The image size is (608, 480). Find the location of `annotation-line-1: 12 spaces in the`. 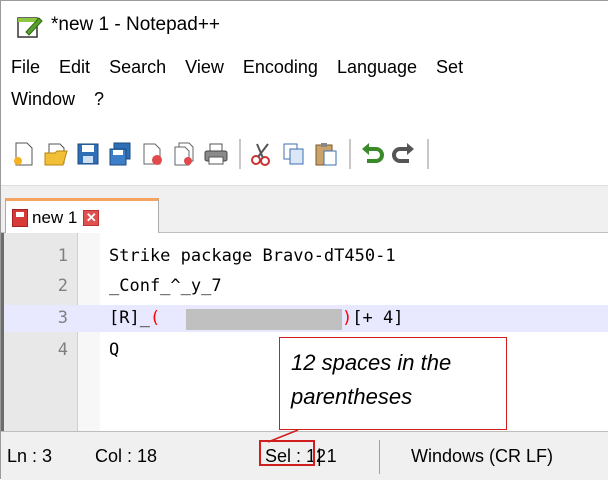

annotation-line-1: 12 spaces in the is located at coordinates (371, 362).